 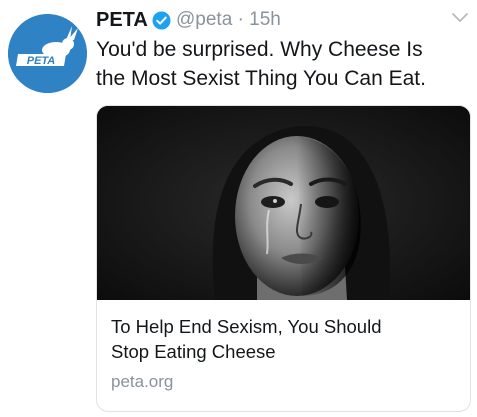 What do you see at coordinates (122, 20) in the screenshot?
I see `author-name: PETA` at bounding box center [122, 20].